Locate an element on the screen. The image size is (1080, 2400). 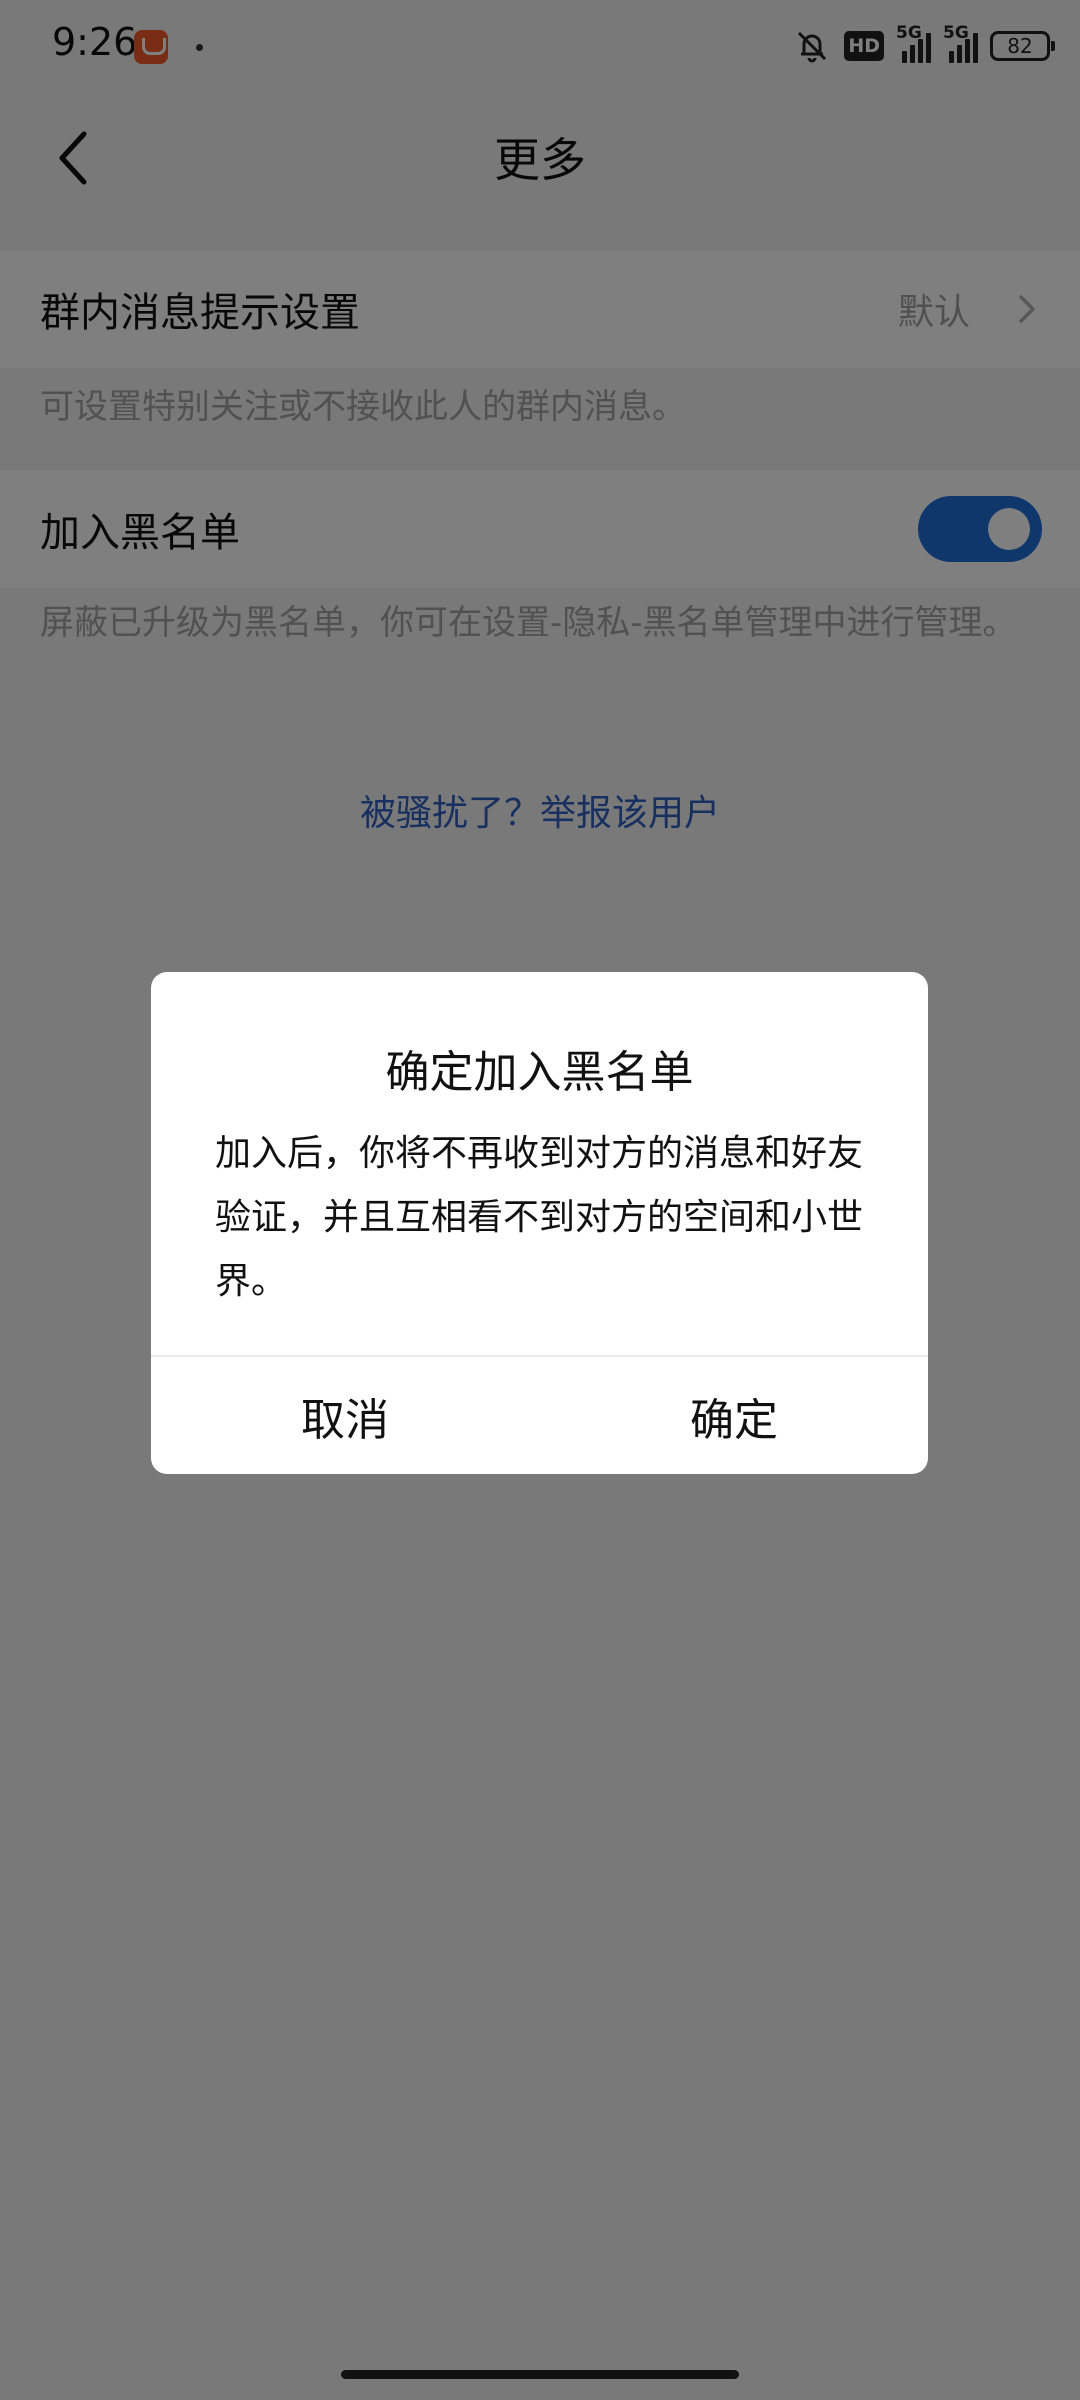
dialog-message: 加入后，你将不再收到对方的消息和好友验证，并且互相看不到对方的空间和小世界。 is located at coordinates (539, 1217).